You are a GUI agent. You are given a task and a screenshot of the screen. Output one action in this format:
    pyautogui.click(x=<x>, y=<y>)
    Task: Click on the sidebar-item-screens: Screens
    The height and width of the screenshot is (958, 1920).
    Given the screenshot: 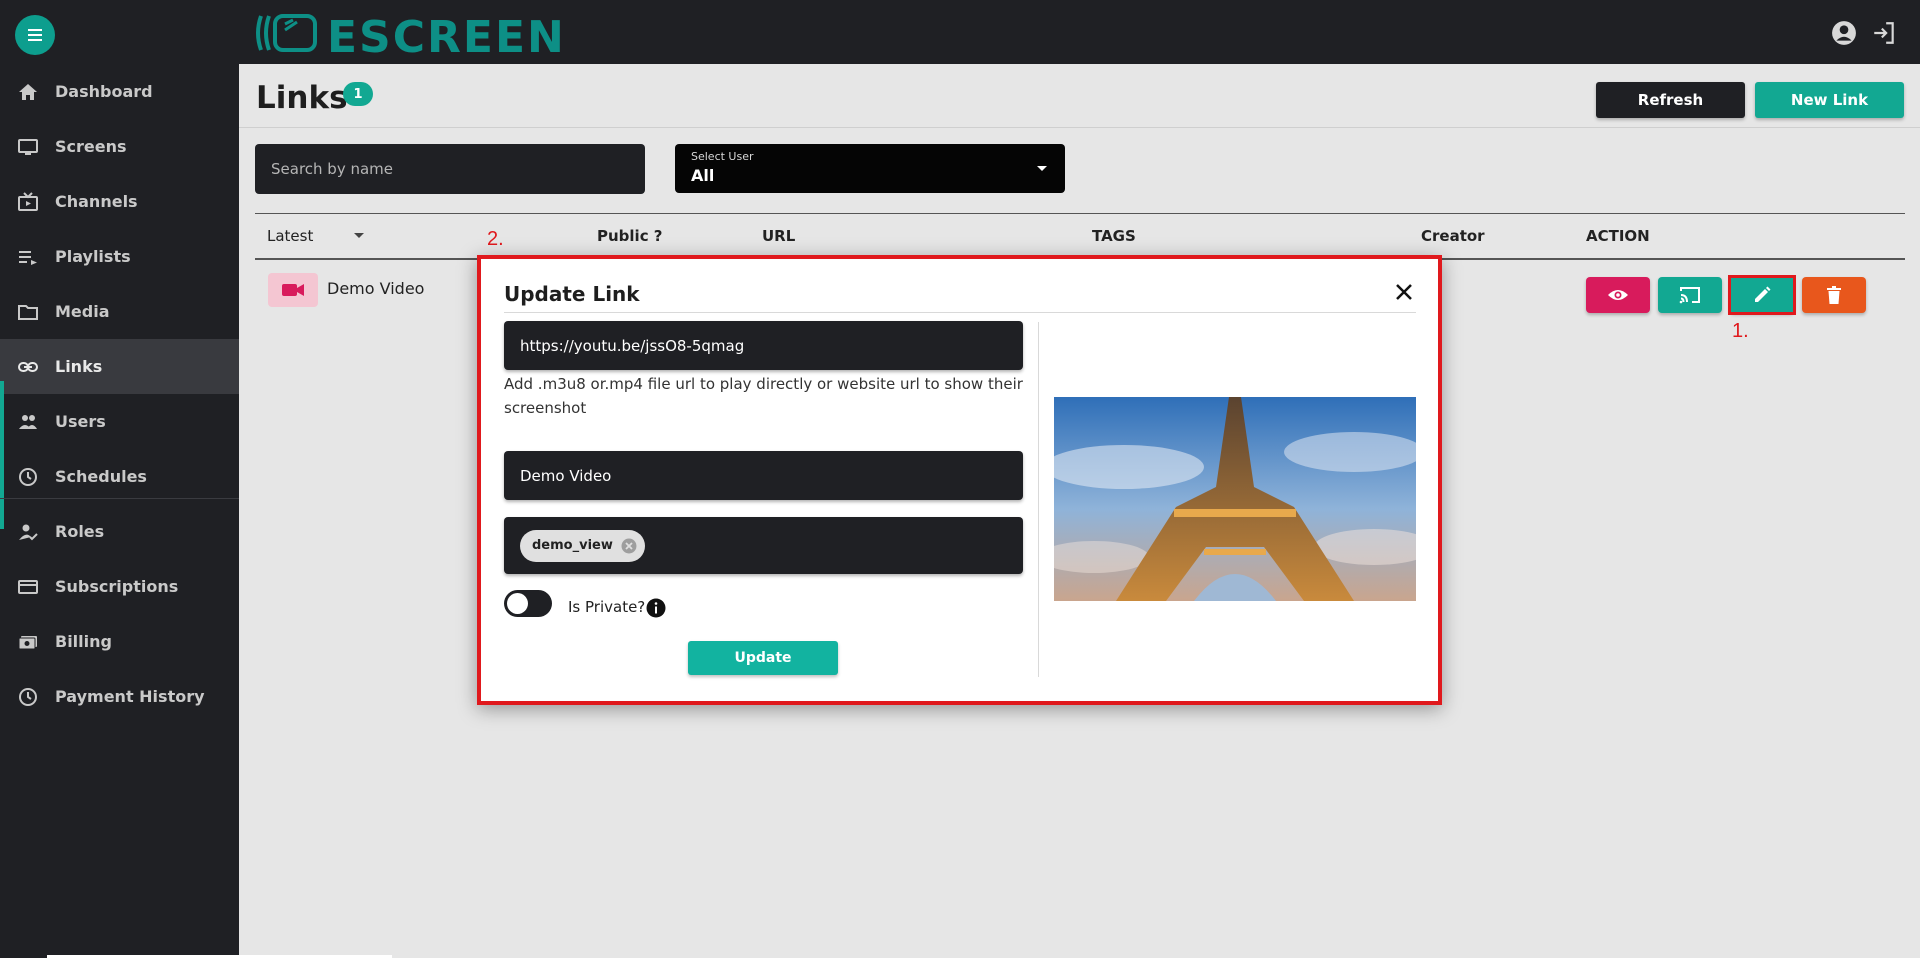 What is the action you would take?
    pyautogui.click(x=119, y=146)
    